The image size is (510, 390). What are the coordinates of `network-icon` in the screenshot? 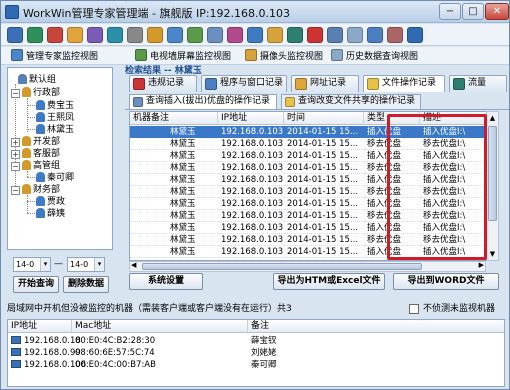 It's located at (35, 35).